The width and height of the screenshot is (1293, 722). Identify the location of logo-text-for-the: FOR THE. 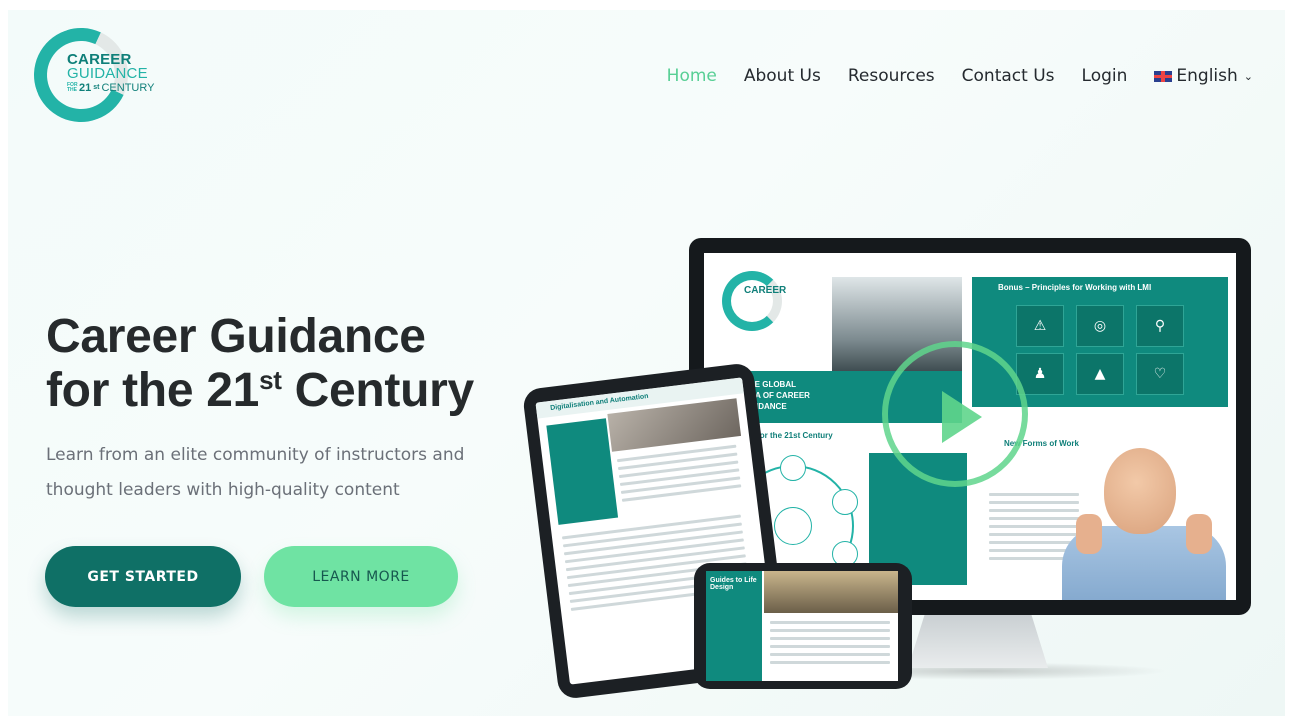
(72, 87).